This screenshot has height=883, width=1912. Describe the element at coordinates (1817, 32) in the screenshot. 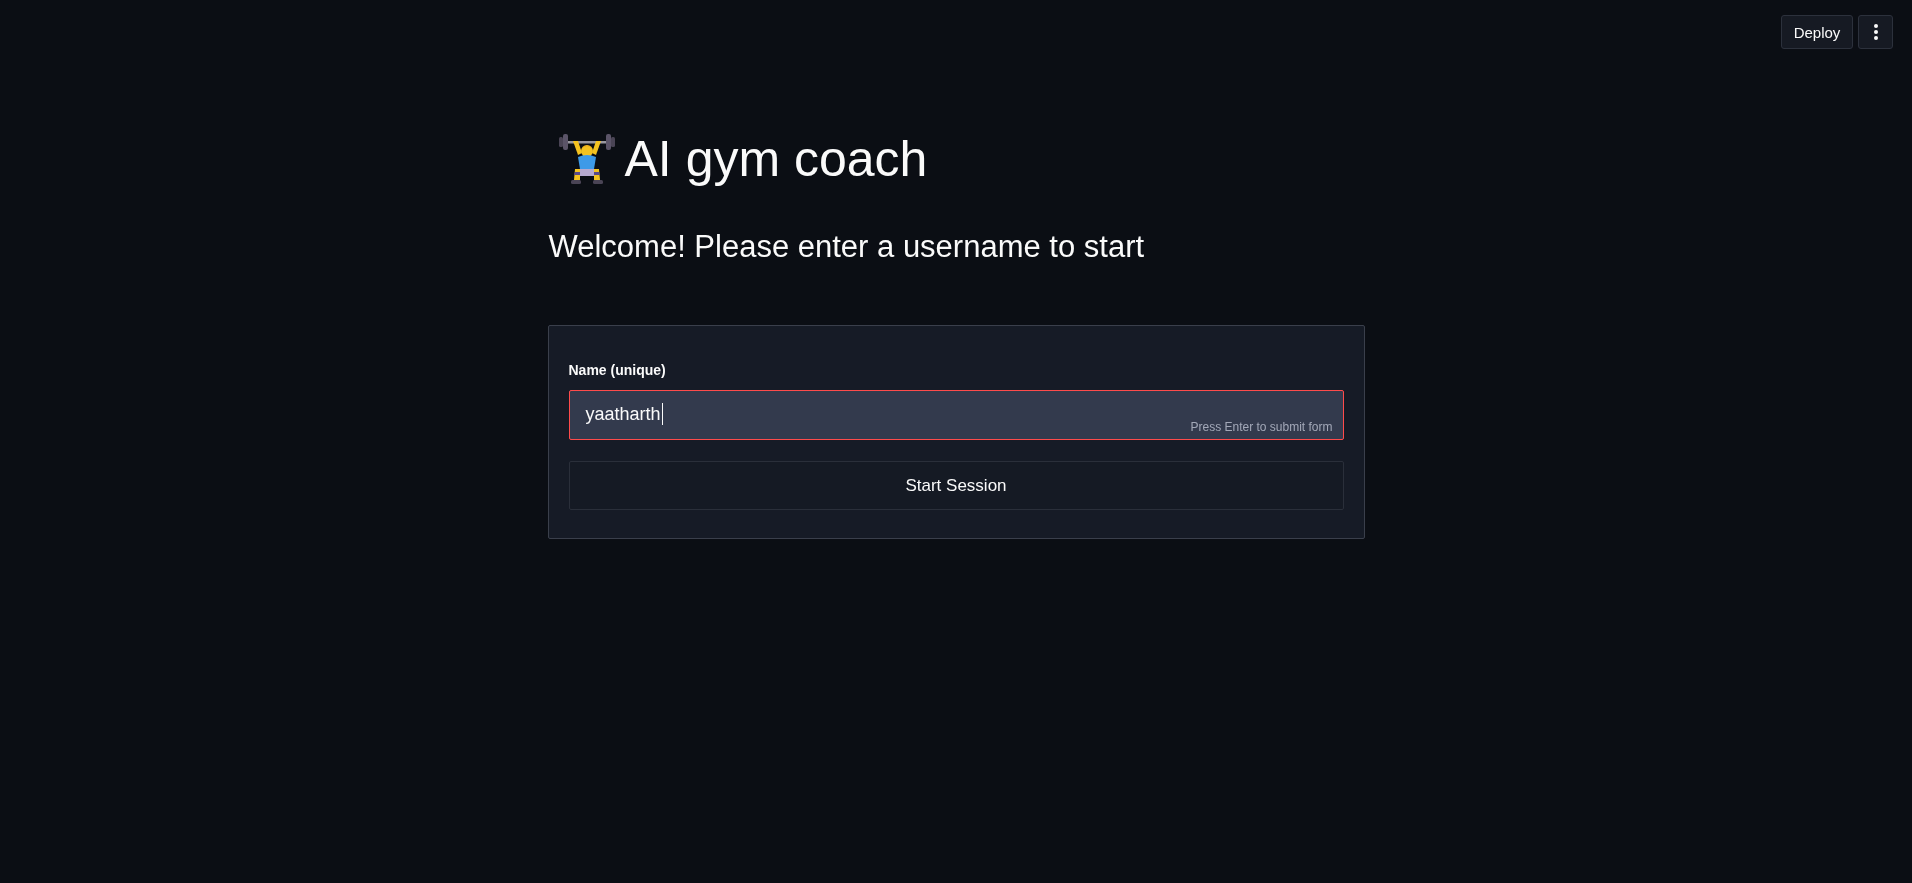

I see `deploy-button: Deploy` at that location.